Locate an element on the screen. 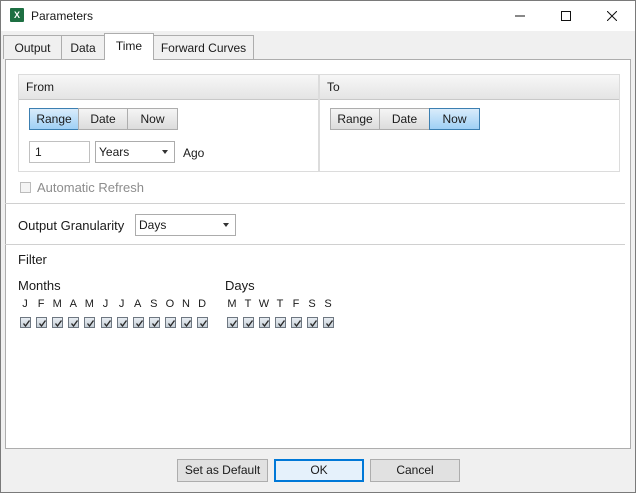 This screenshot has height=493, width=636. output-granularity-value: Days is located at coordinates (153, 225).